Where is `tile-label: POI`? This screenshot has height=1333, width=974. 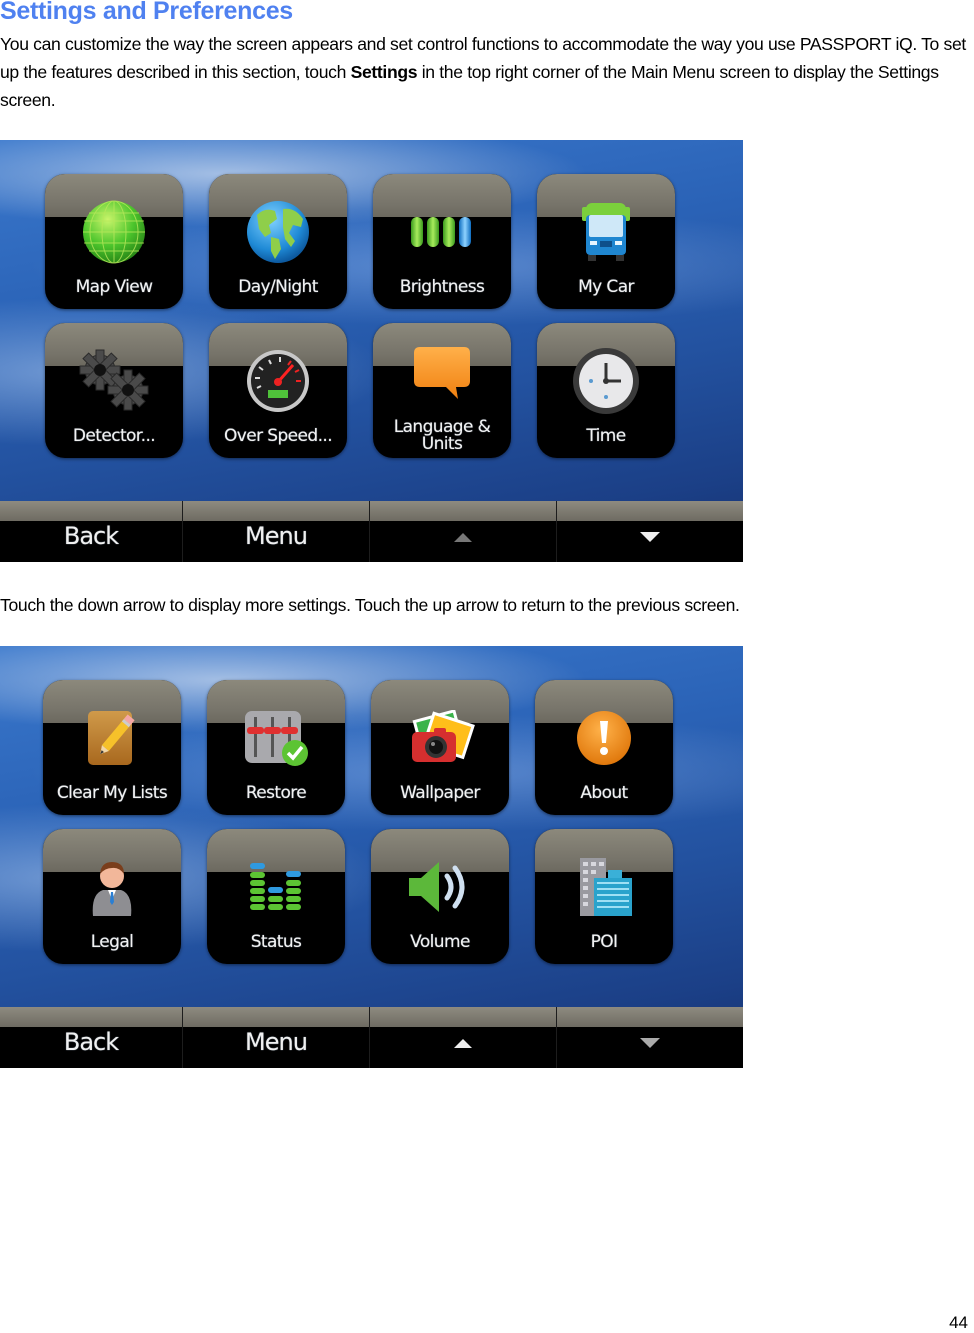 tile-label: POI is located at coordinates (604, 942).